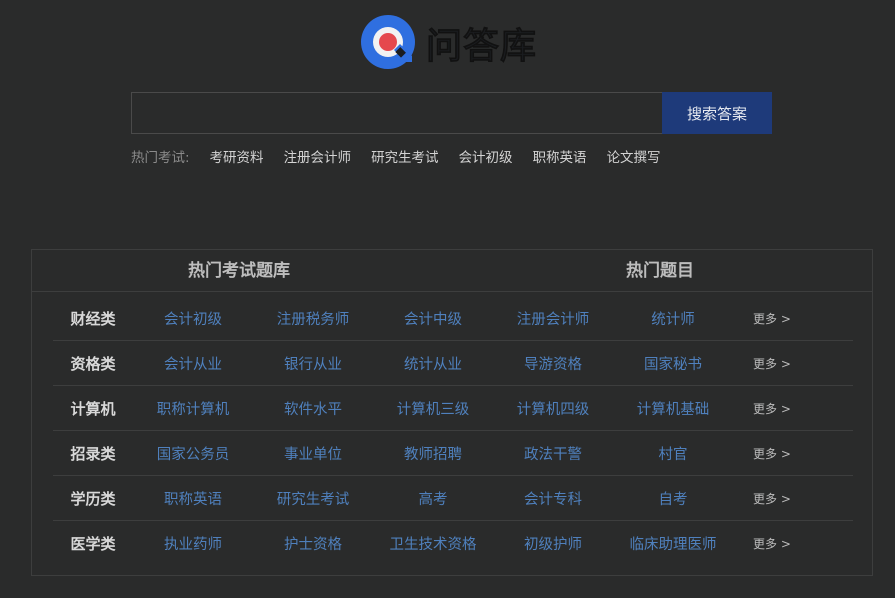 This screenshot has height=598, width=895. Describe the element at coordinates (673, 318) in the screenshot. I see `exam-link: 统计师` at that location.